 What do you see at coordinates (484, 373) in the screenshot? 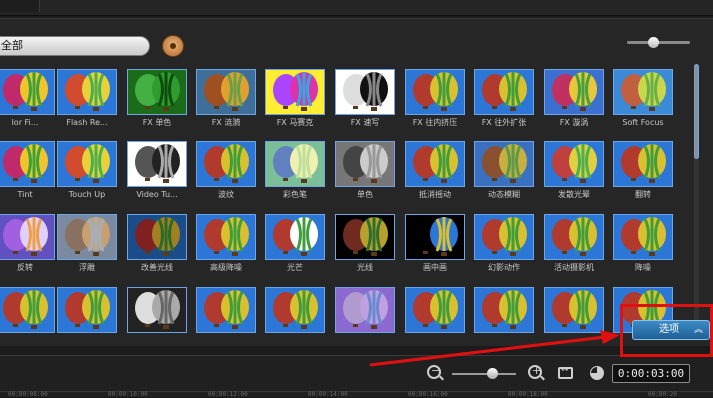
I see `zoom-slider` at bounding box center [484, 373].